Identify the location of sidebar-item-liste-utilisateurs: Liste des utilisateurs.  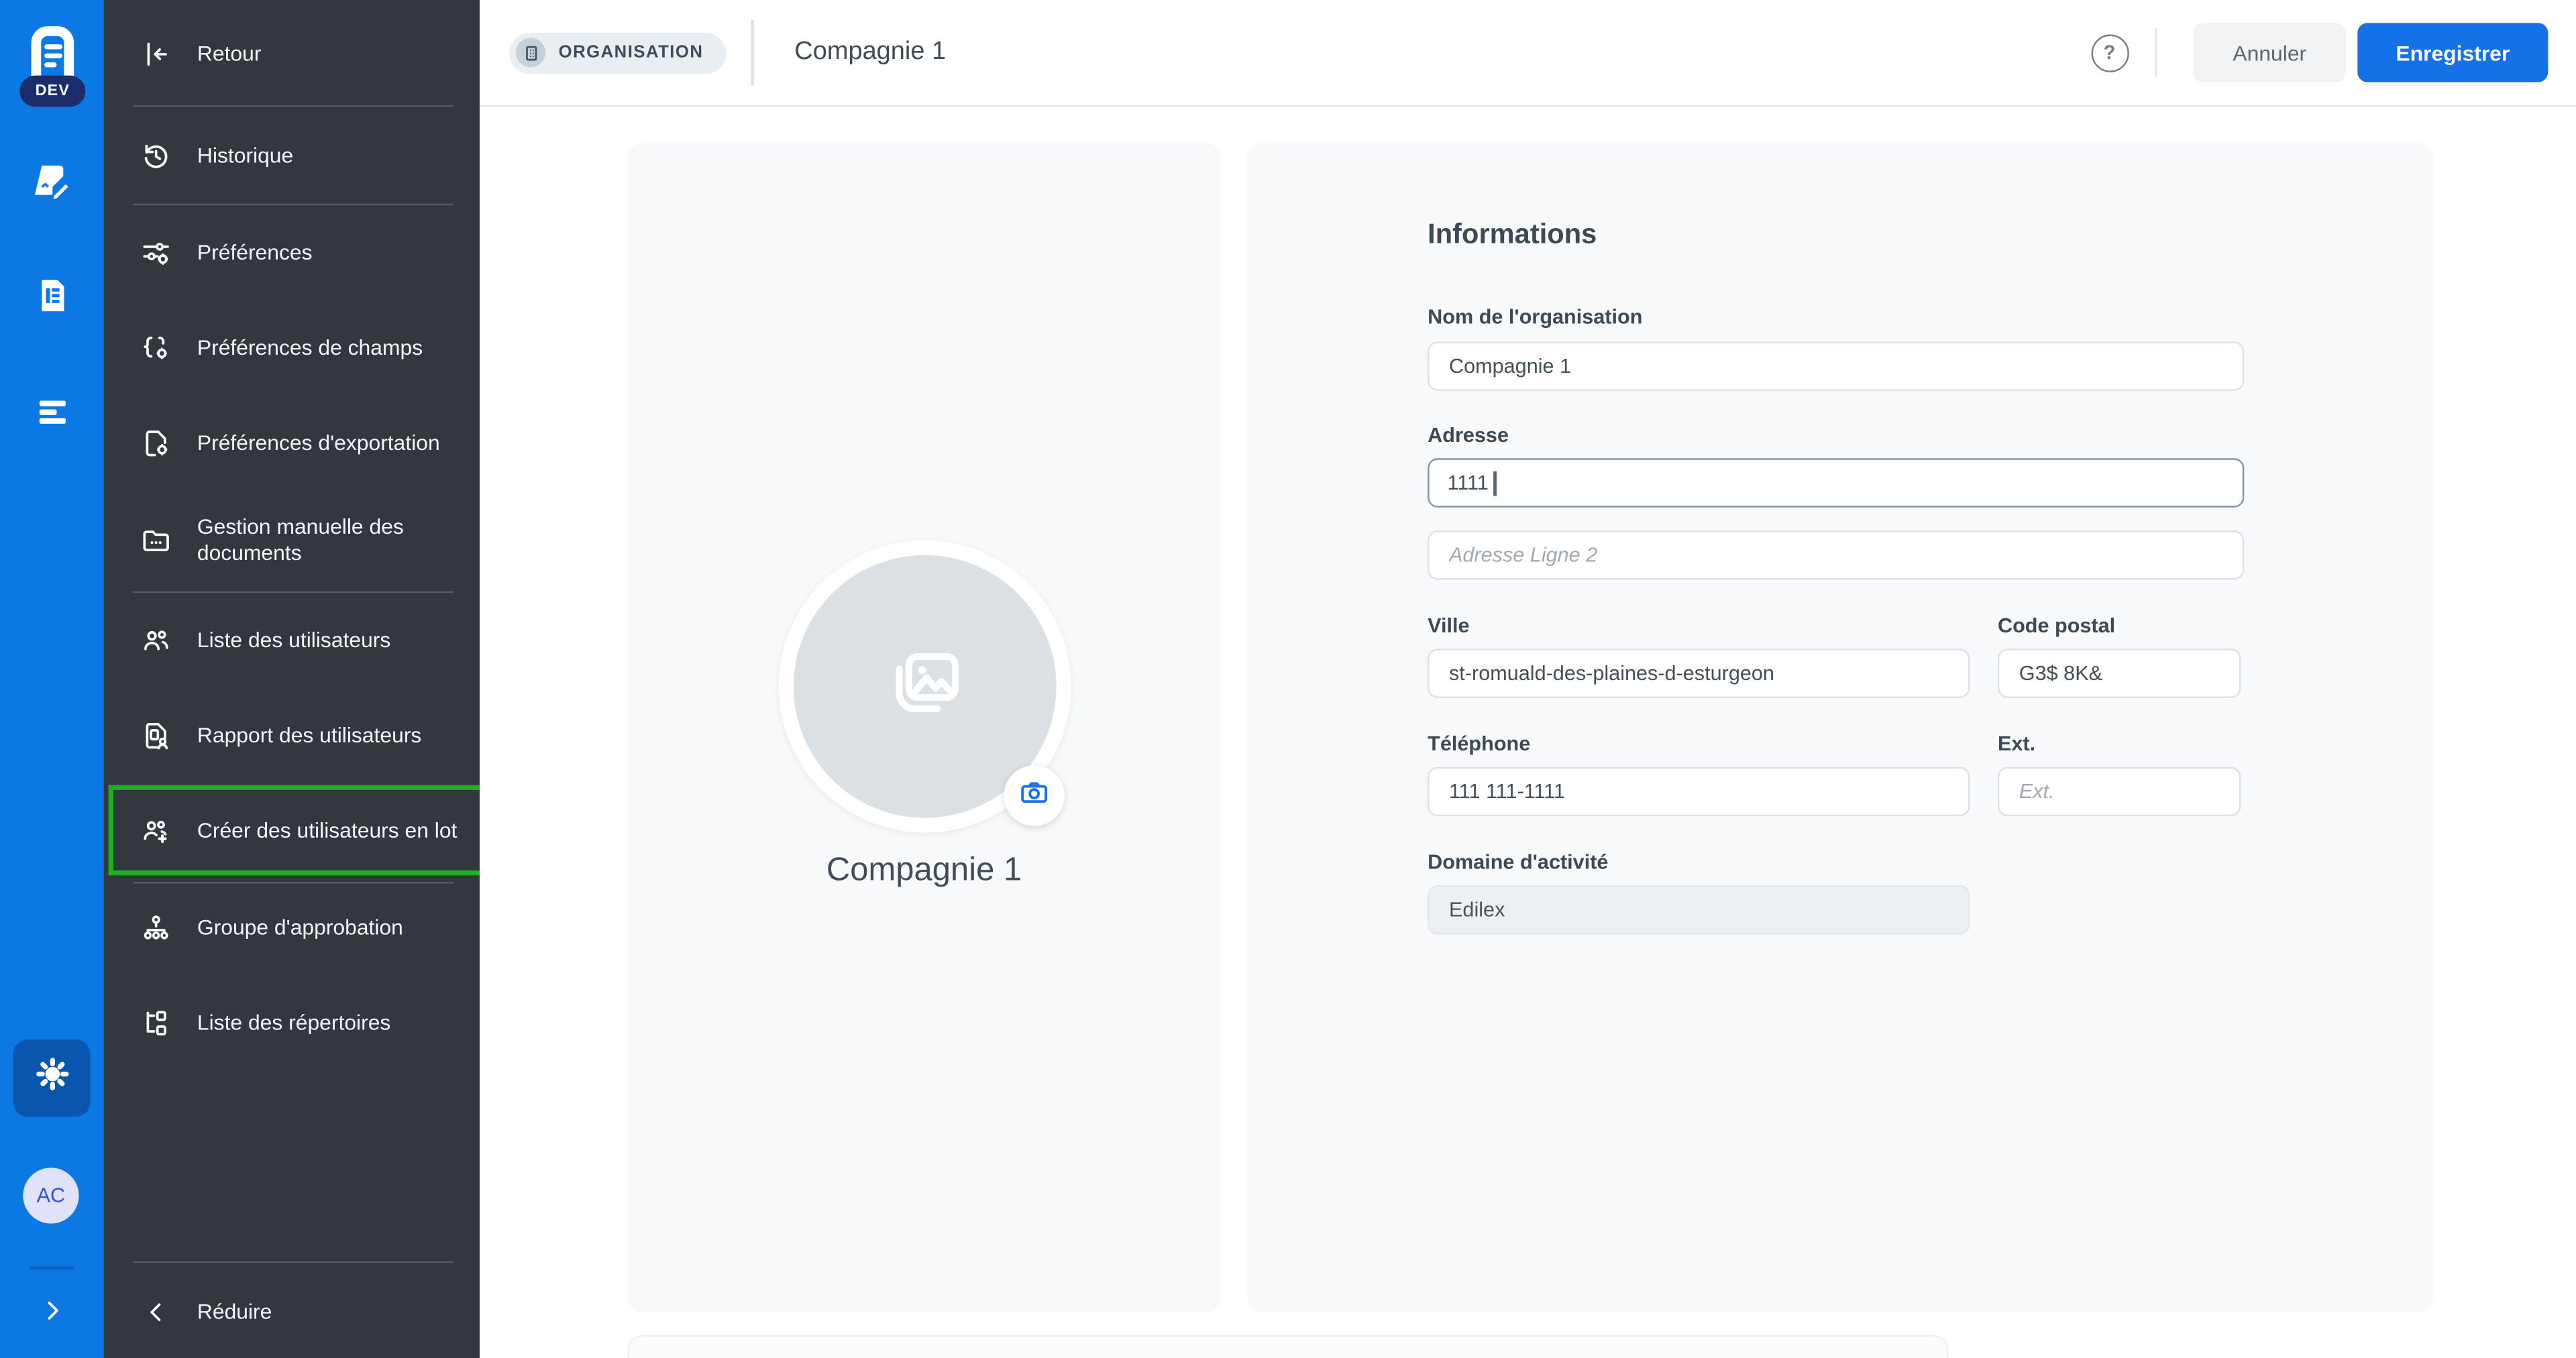
(291, 640).